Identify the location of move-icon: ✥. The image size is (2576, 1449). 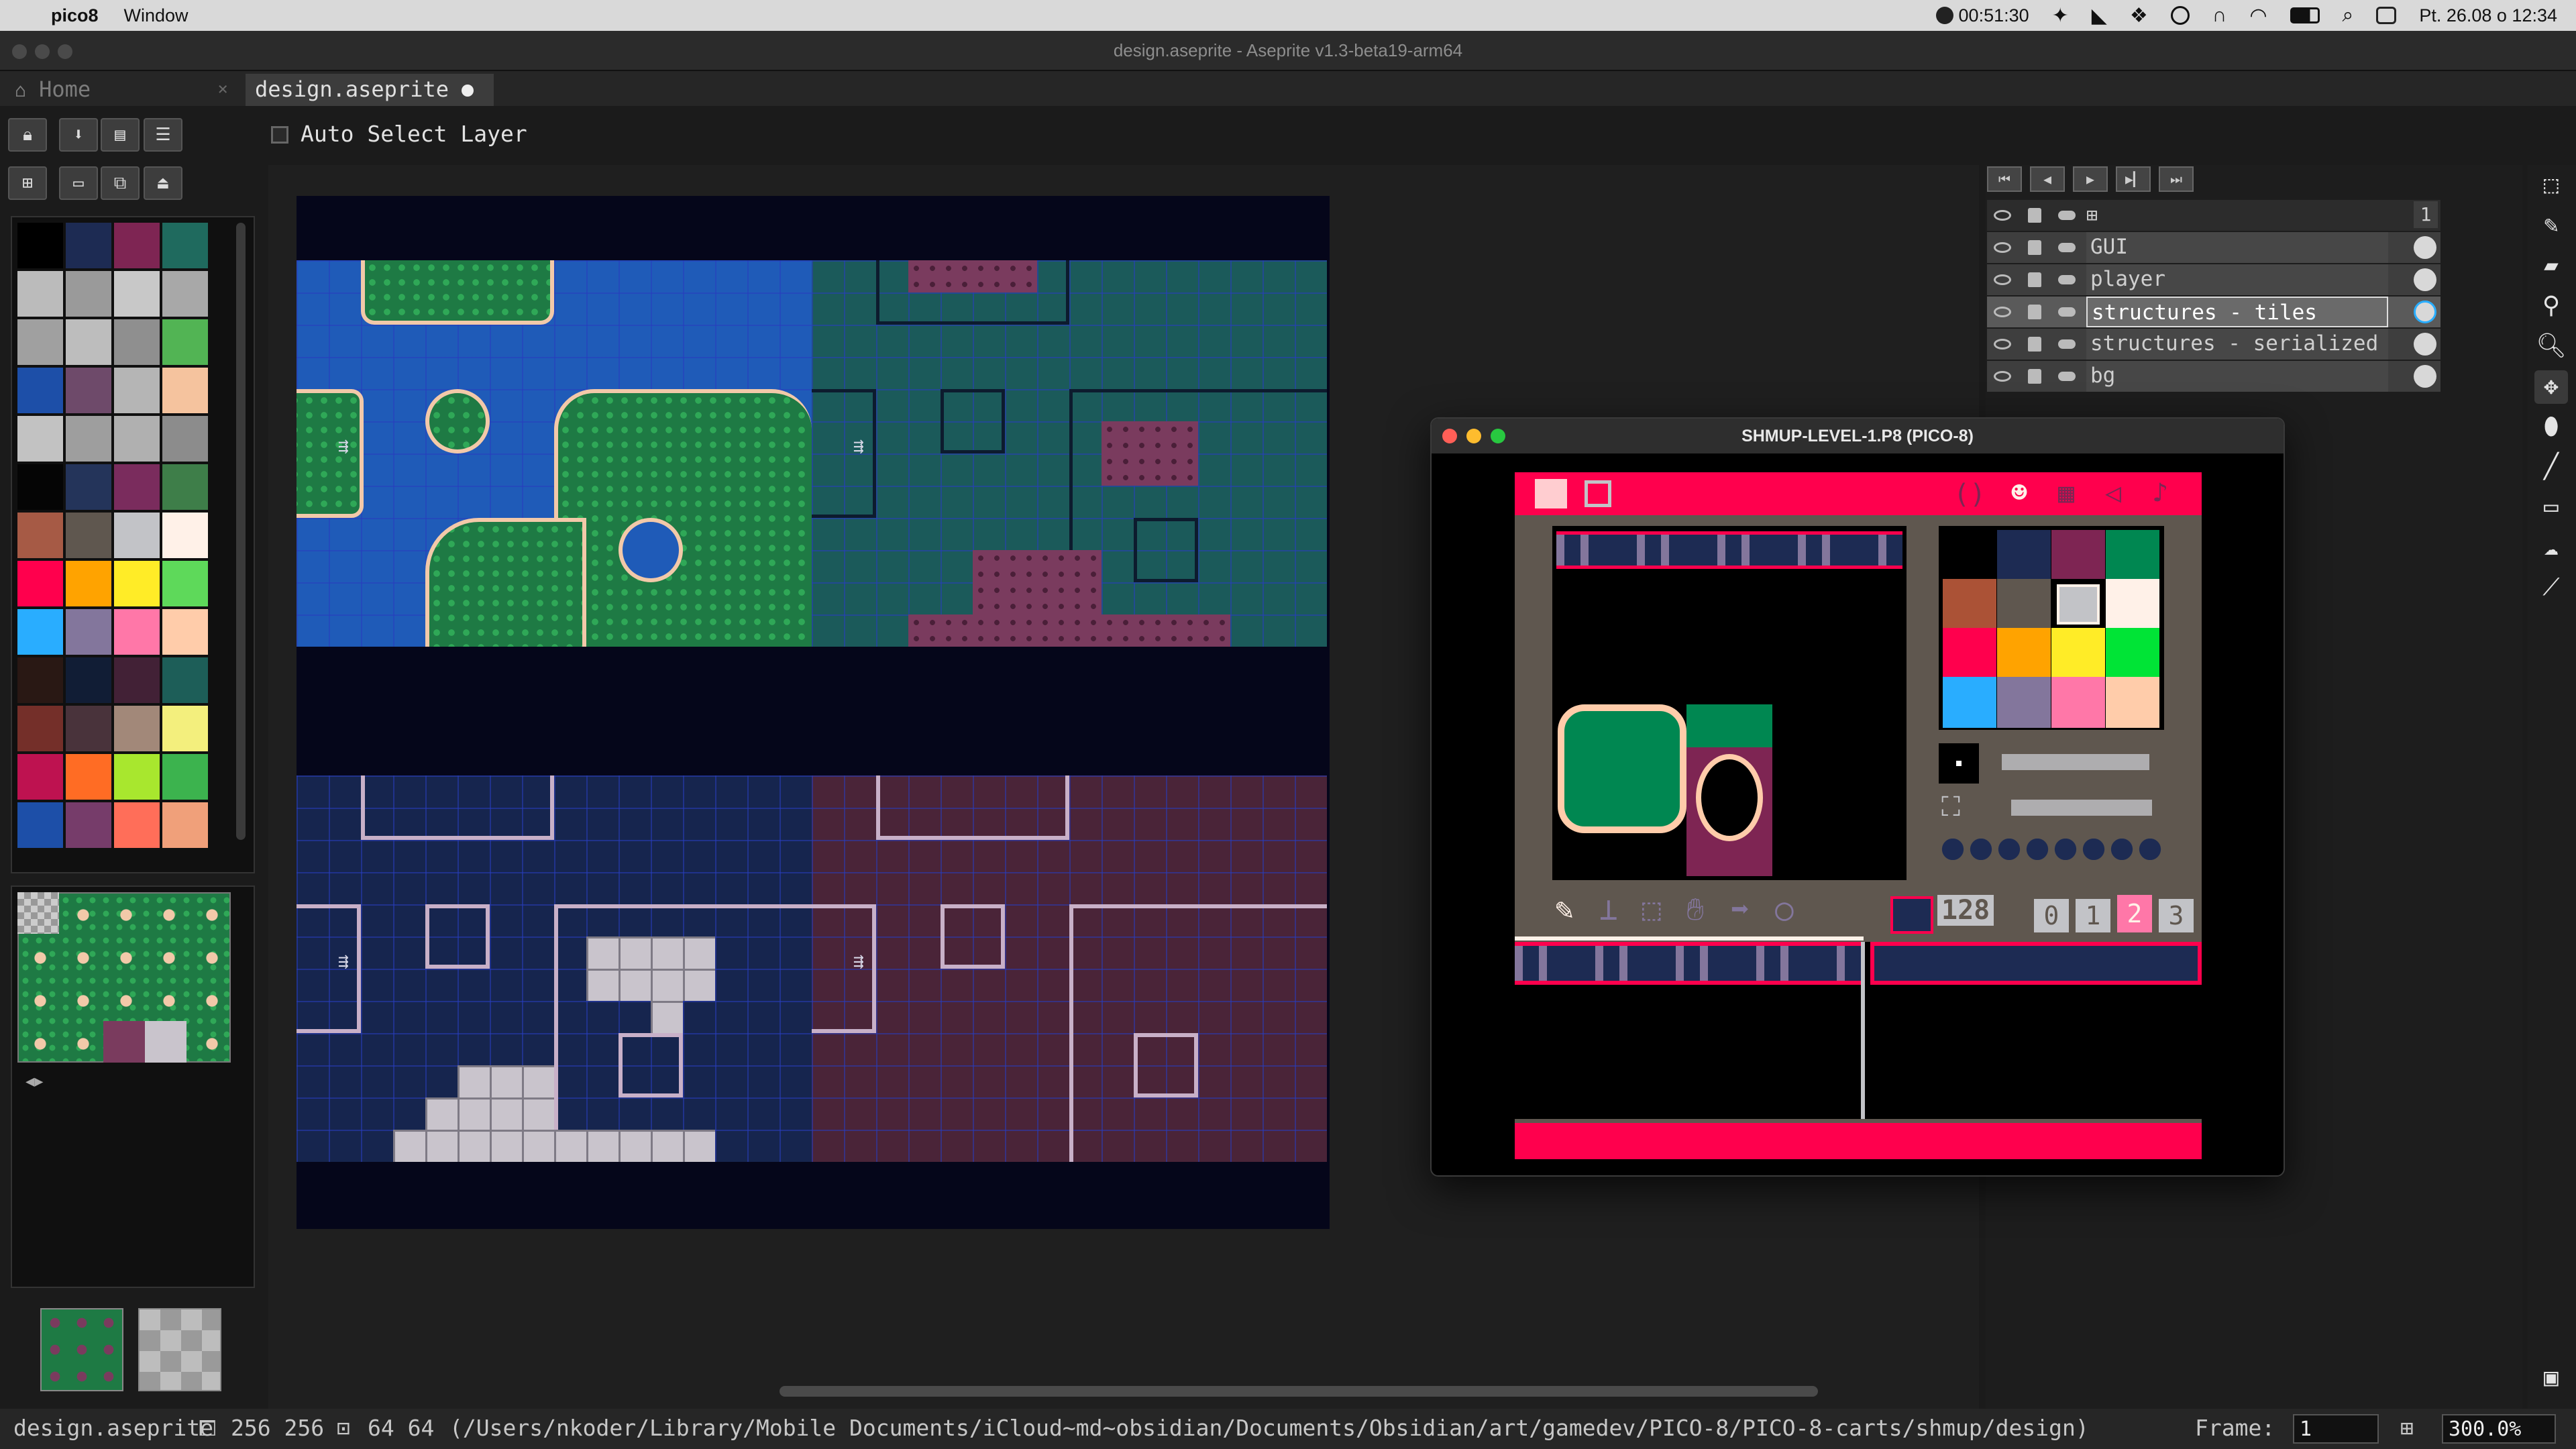
(2551, 387).